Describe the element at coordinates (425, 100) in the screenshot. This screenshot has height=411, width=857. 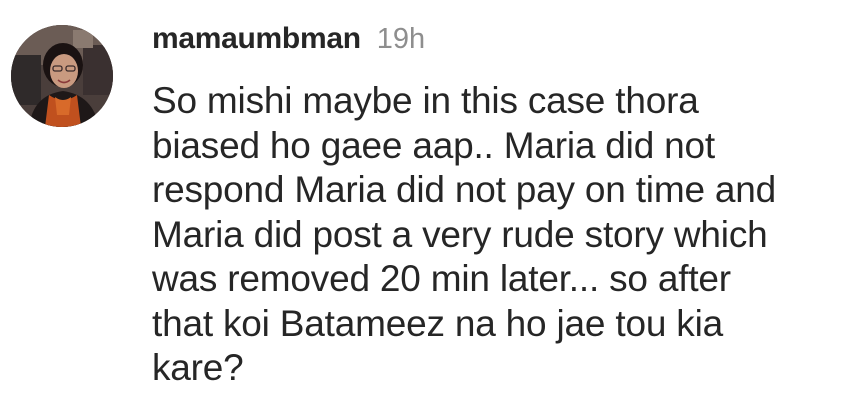
I see `comment-line: So mishi maybe in this case thora` at that location.